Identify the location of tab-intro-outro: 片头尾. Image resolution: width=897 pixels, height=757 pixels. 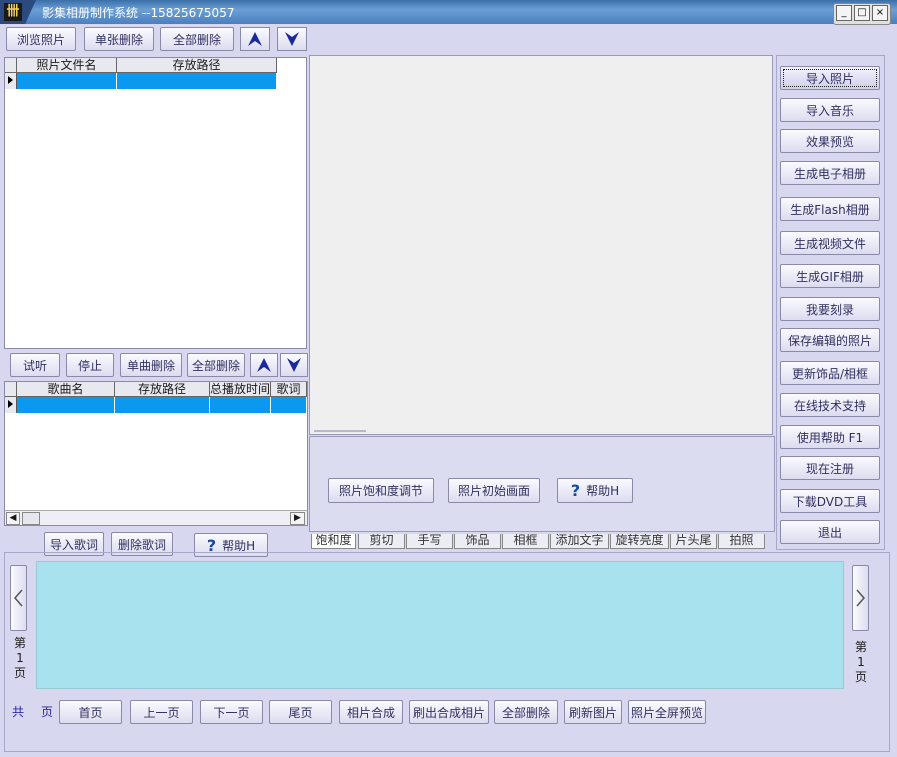
(693, 541).